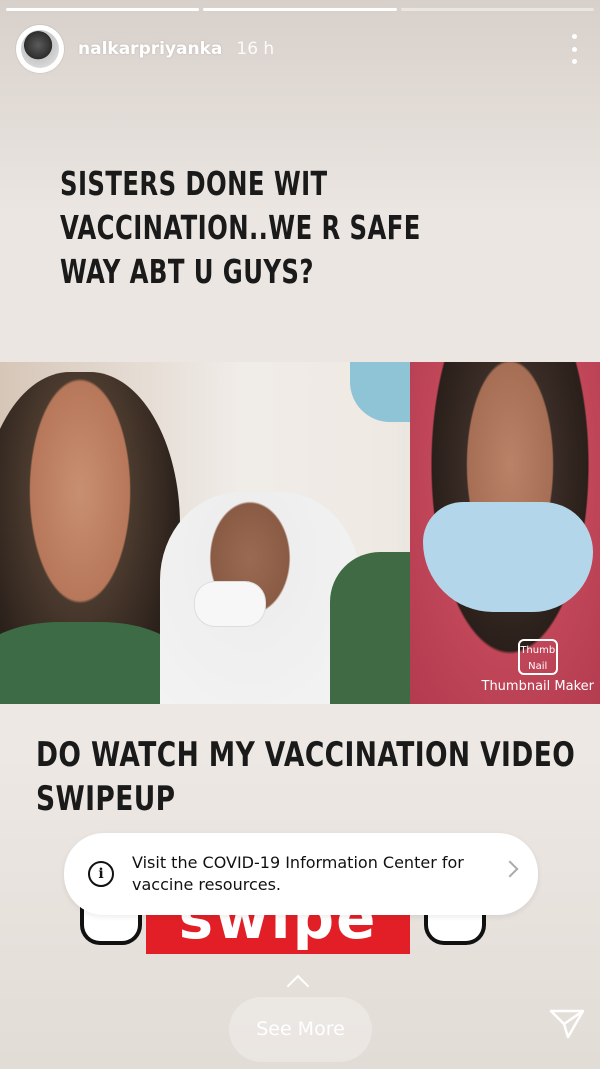 The image size is (600, 1069). Describe the element at coordinates (101, 874) in the screenshot. I see `info-icon: i` at that location.